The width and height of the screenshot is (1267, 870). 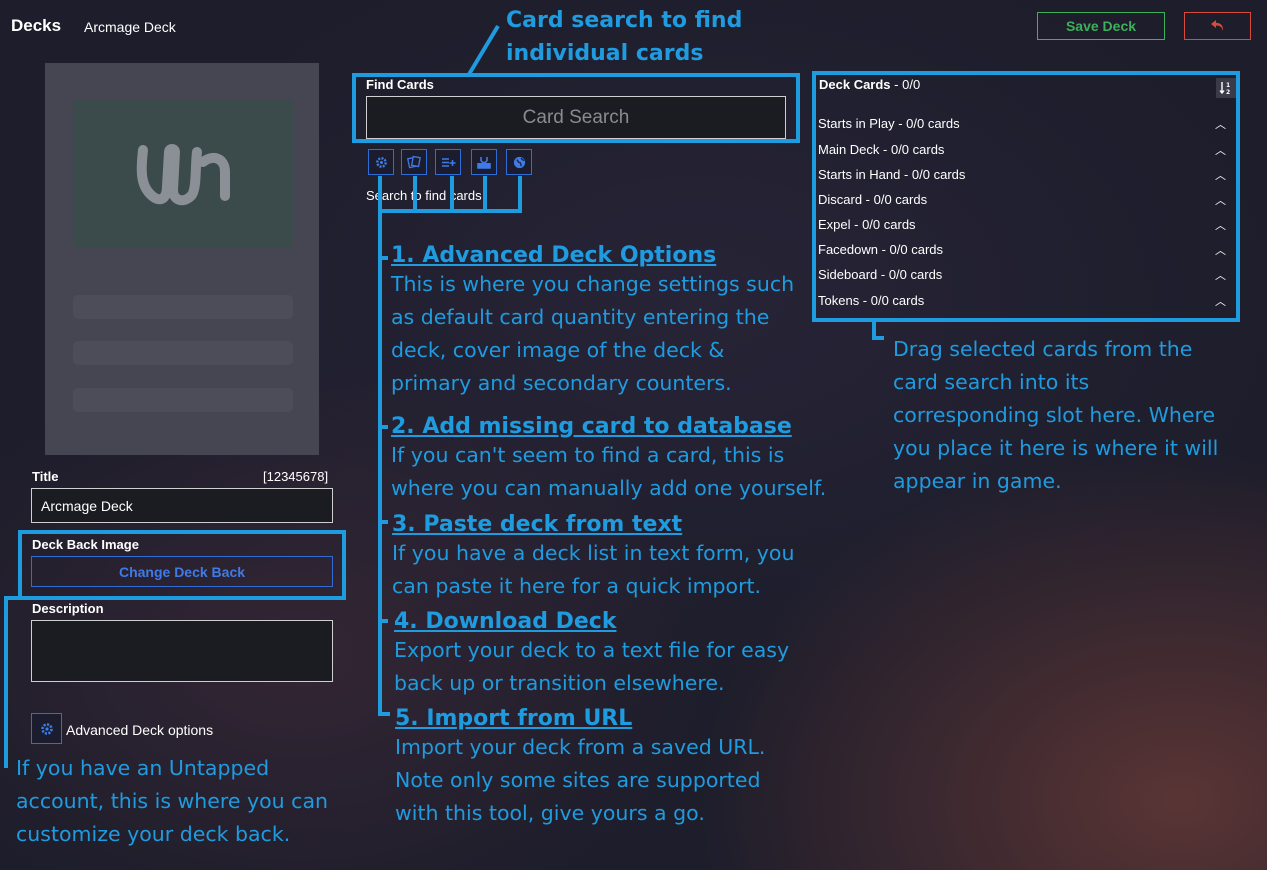 I want to click on deck-section-label: Main Deck - 0/0 cards, so click(x=881, y=149).